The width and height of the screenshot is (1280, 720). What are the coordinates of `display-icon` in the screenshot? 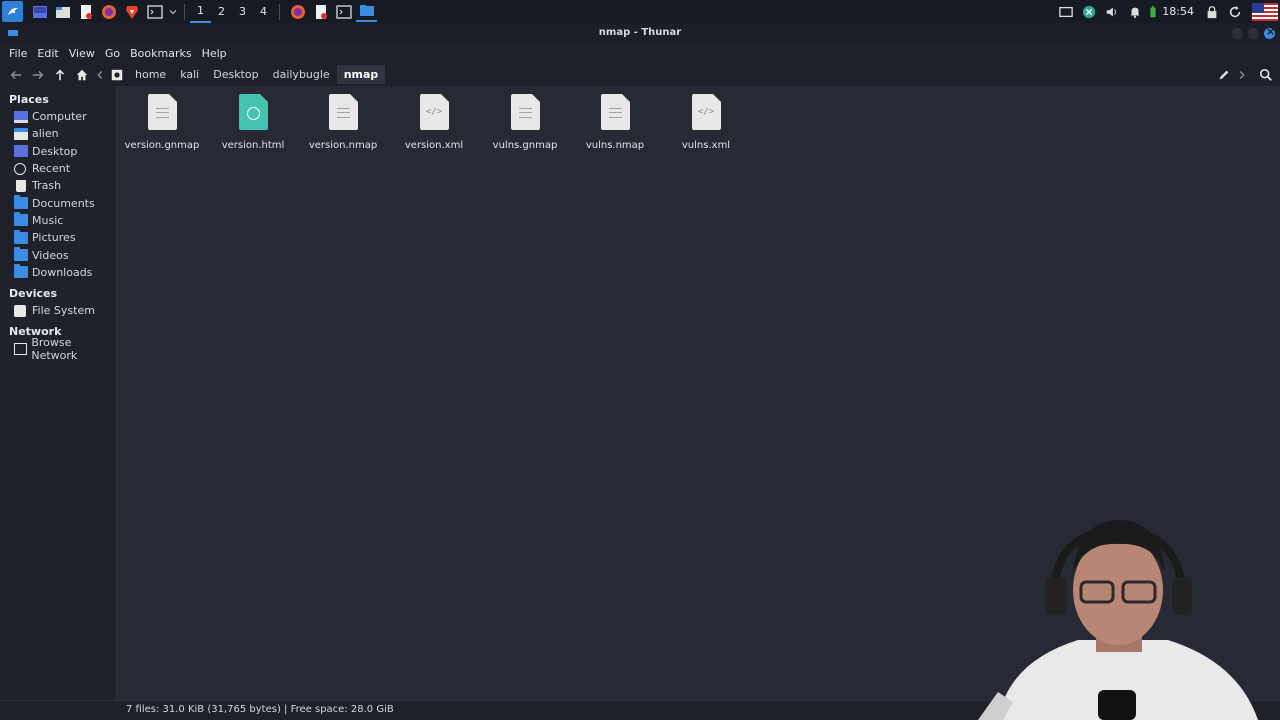 It's located at (1065, 11).